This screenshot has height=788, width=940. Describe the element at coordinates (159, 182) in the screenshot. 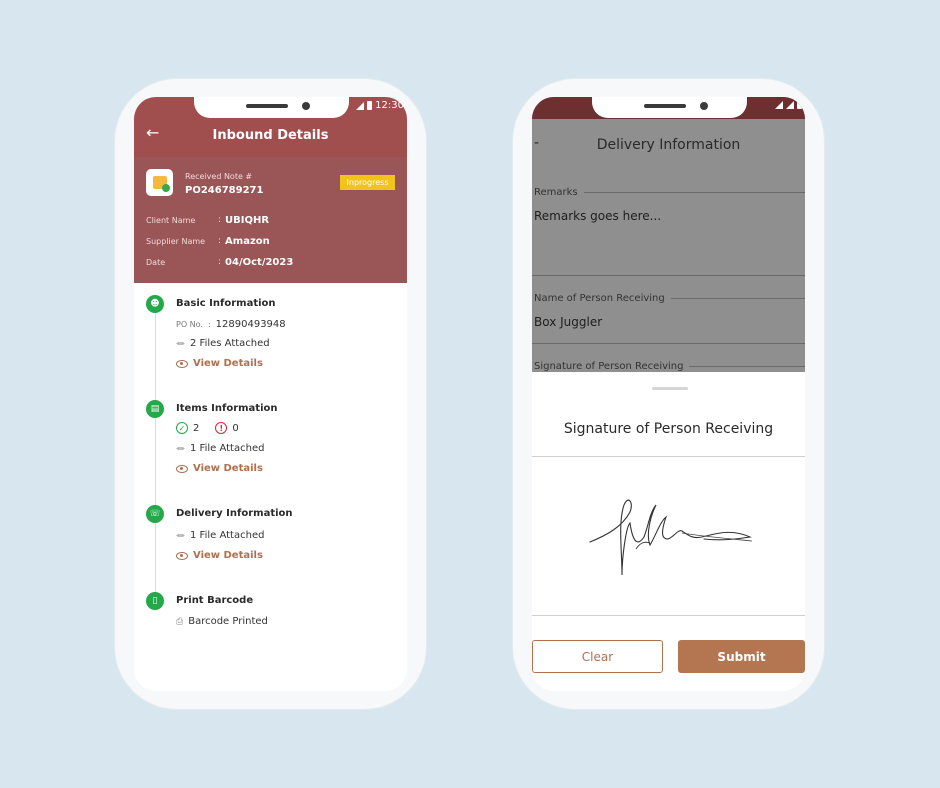

I see `package-icon` at that location.